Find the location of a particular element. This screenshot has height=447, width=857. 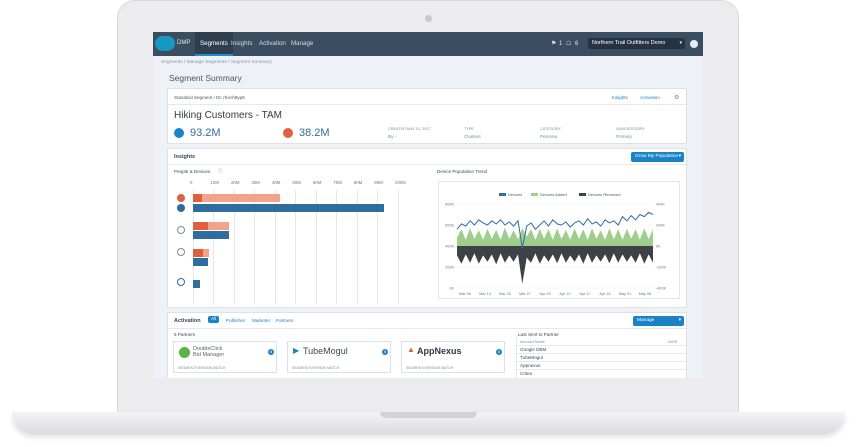

nav-manage: Manage is located at coordinates (302, 44).